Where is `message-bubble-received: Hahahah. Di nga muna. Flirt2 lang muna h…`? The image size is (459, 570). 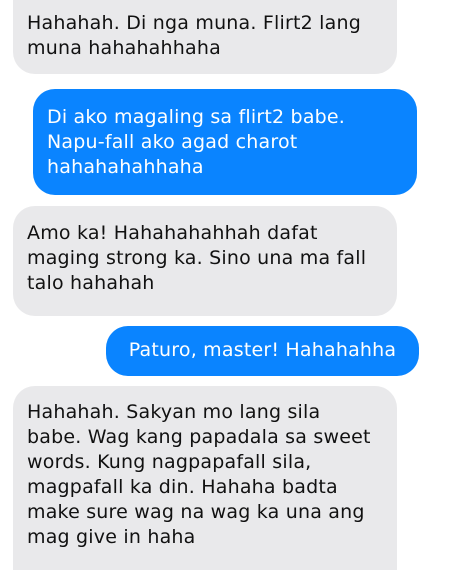 message-bubble-received: Hahahah. Di nga muna. Flirt2 lang muna h… is located at coordinates (205, 37).